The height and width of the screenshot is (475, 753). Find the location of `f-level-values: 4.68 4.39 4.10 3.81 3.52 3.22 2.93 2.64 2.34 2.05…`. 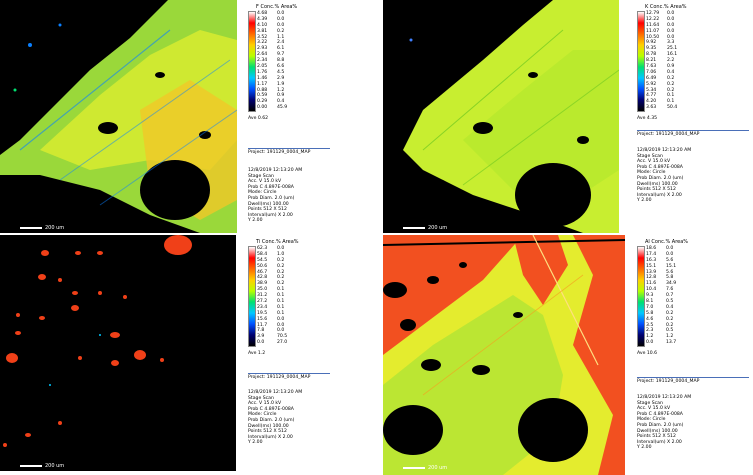

f-level-values: 4.68 4.39 4.10 3.81 3.52 3.22 2.93 2.64 2.34 2.05… is located at coordinates (262, 61).